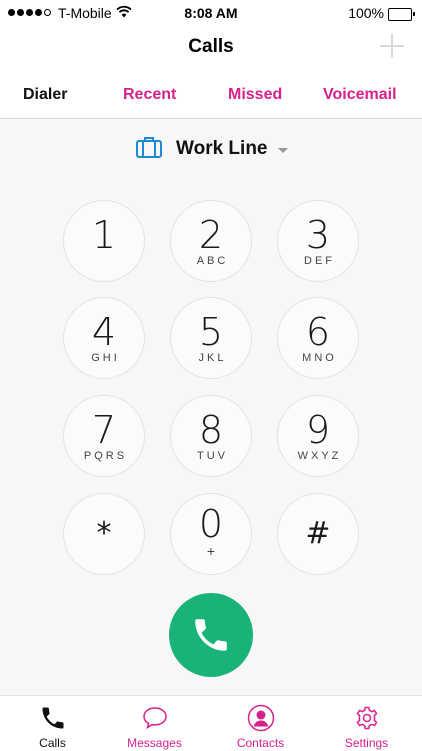 The image size is (422, 751). Describe the element at coordinates (366, 718) in the screenshot. I see `gear-icon` at that location.